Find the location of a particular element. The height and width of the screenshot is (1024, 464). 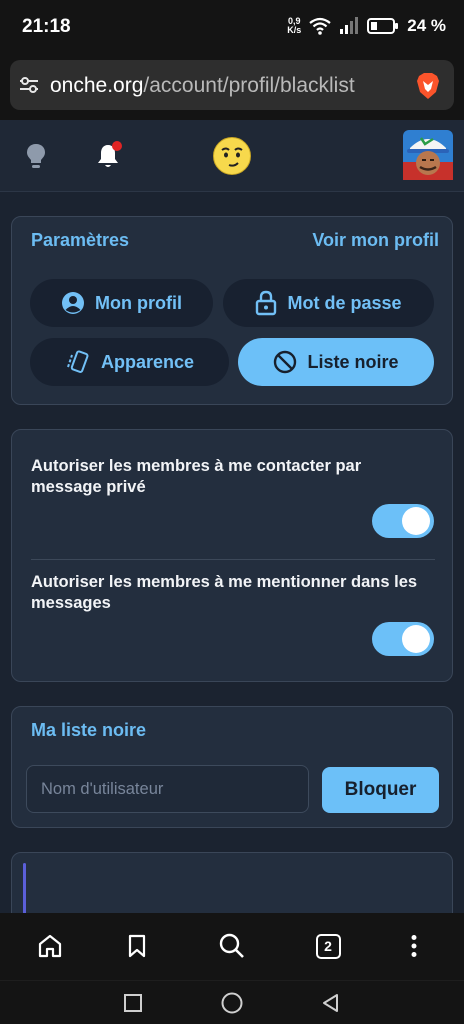

settings-title: Paramètres is located at coordinates (80, 240).